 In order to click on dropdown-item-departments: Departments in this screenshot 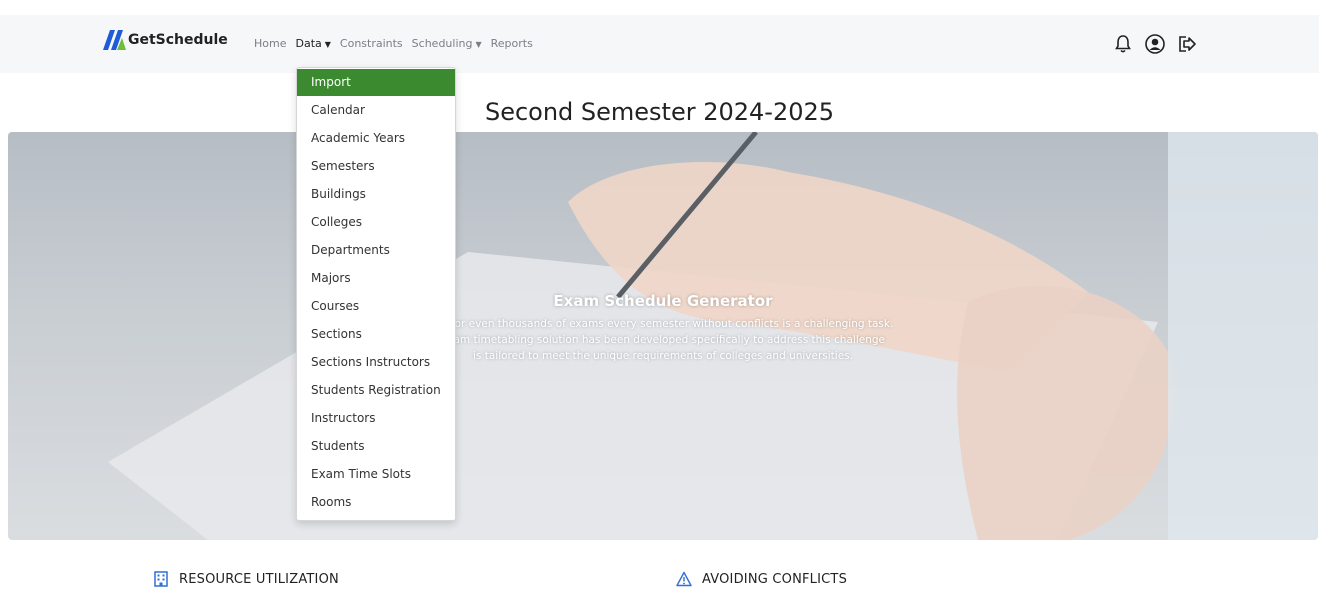, I will do `click(376, 250)`.